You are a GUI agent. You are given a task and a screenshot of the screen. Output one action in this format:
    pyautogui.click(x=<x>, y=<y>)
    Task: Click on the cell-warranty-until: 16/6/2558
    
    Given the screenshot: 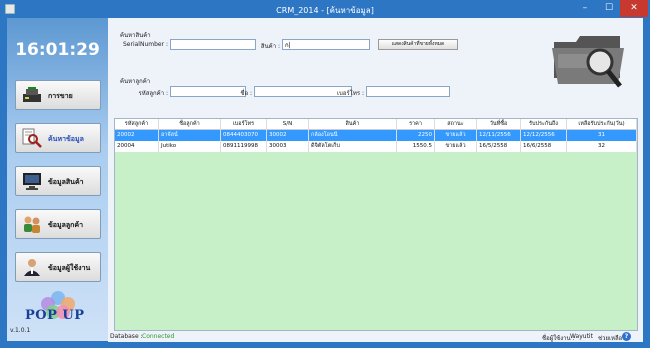 What is the action you would take?
    pyautogui.click(x=544, y=146)
    